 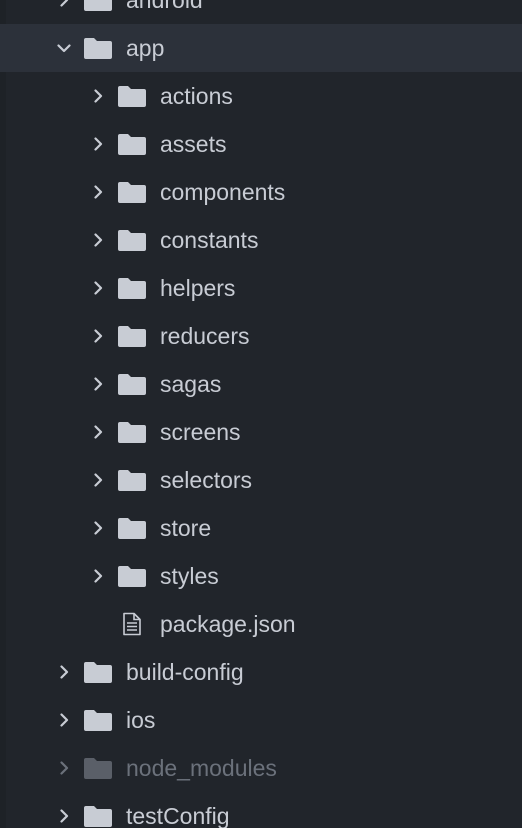 I want to click on tree-item-label: node_modules, so click(x=201, y=768).